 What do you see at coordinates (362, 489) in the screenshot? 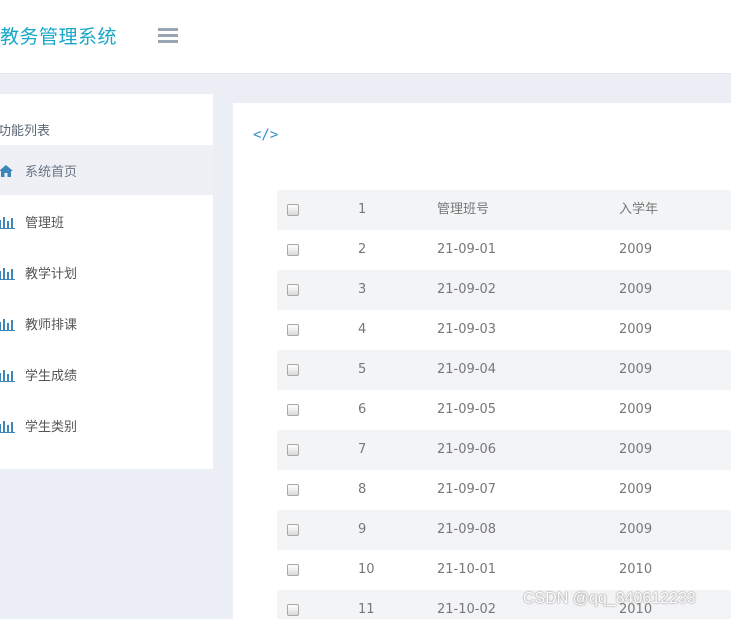
I see `row-number: 8` at bounding box center [362, 489].